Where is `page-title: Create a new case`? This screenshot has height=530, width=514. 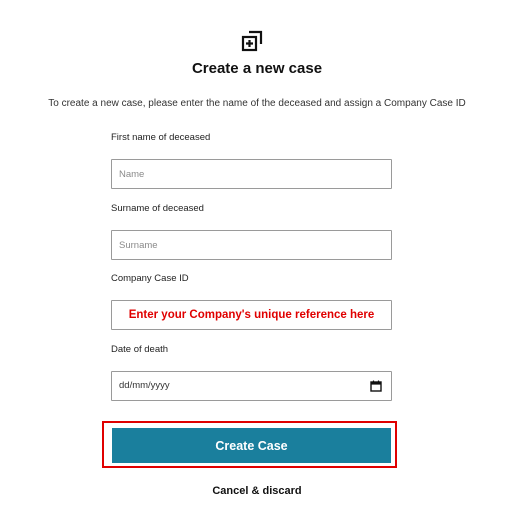
page-title: Create a new case is located at coordinates (257, 68).